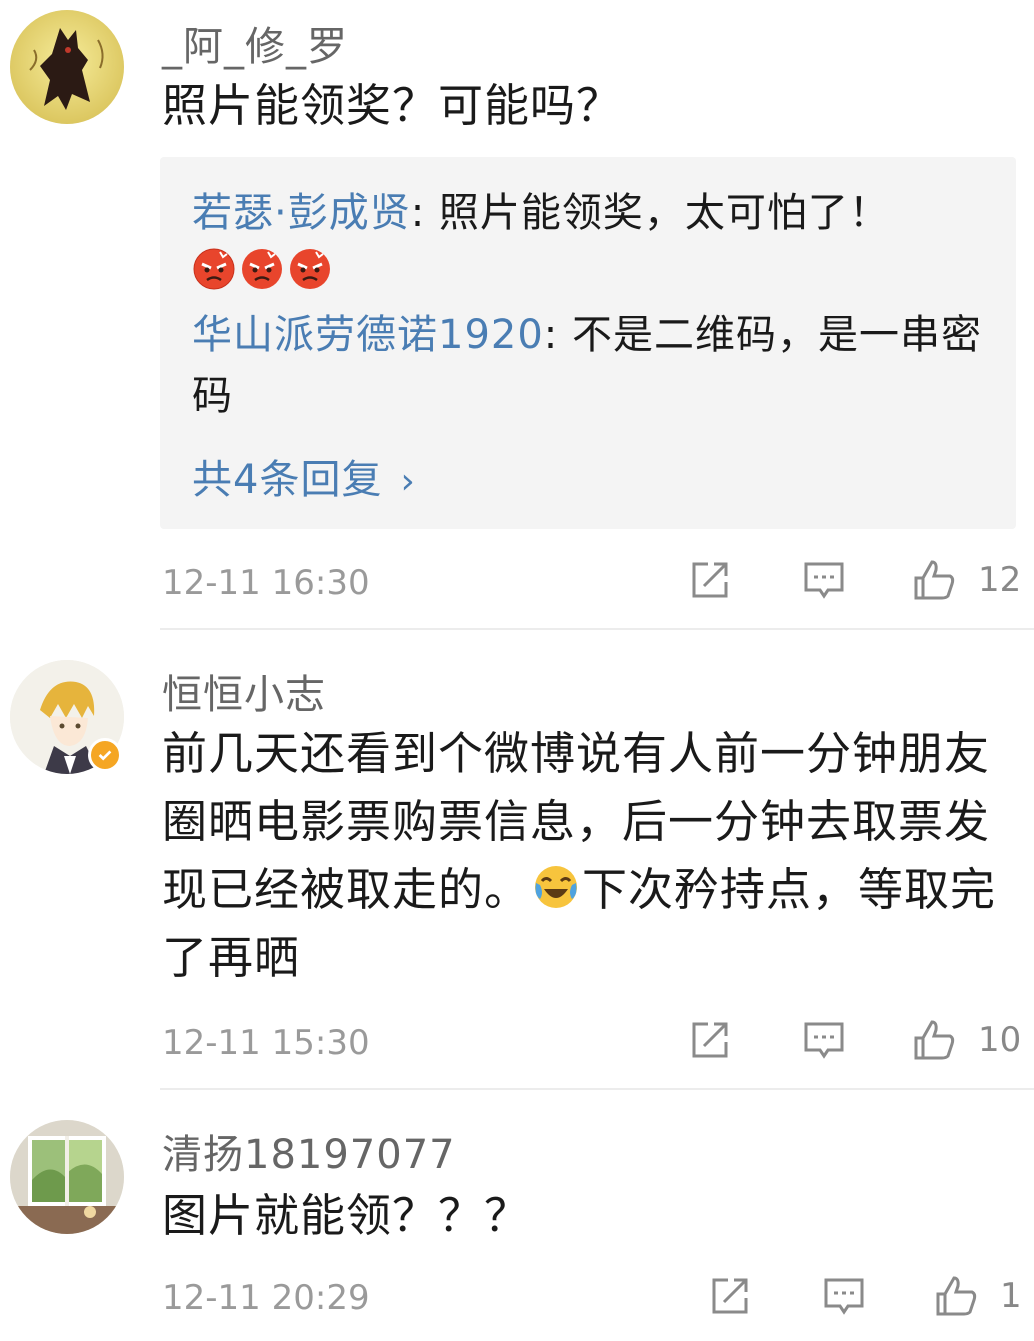 The height and width of the screenshot is (1341, 1034). I want to click on comment-text: 图片就能领？？？, so click(346, 1215).